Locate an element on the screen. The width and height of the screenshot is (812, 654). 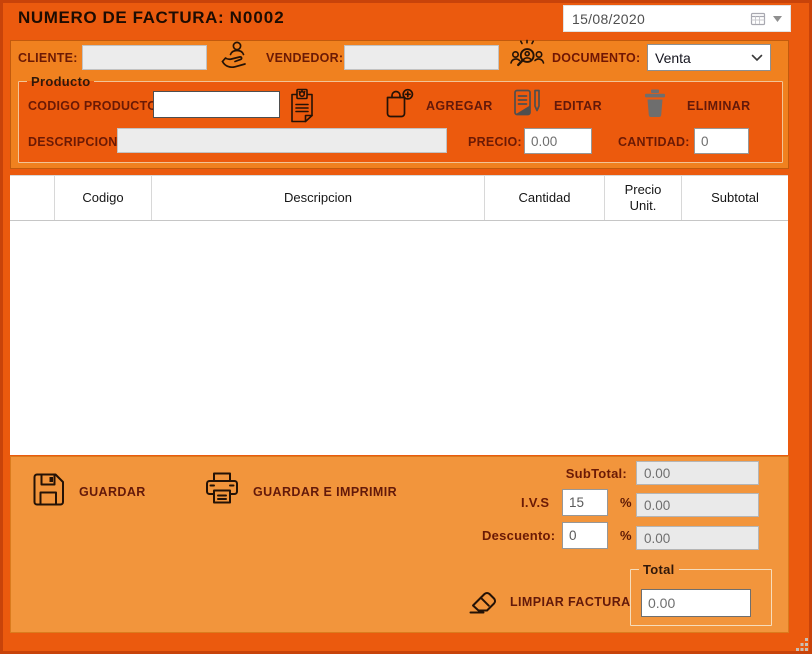
cliente-input is located at coordinates (144, 57).